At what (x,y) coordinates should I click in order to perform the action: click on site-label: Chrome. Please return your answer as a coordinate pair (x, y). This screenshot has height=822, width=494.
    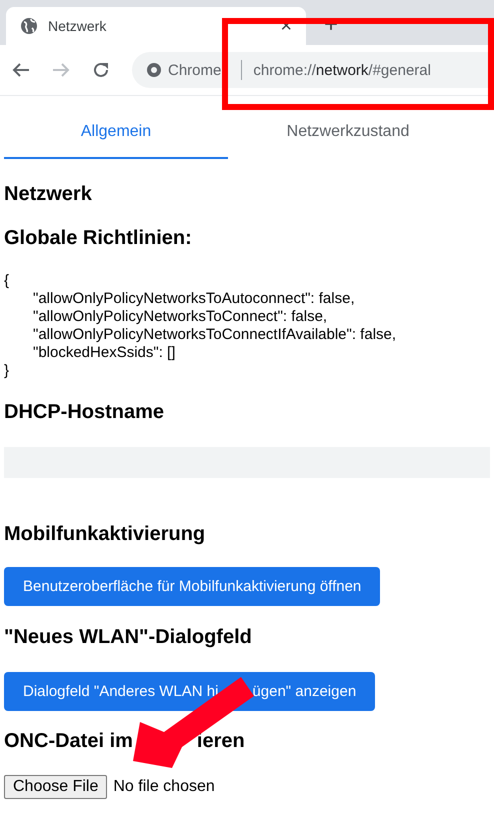
    Looking at the image, I should click on (195, 70).